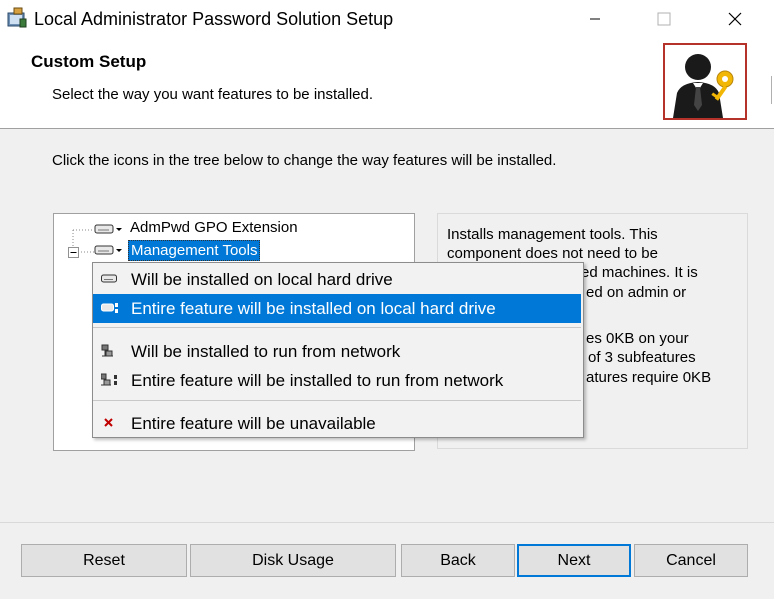  I want to click on admin-key-logo, so click(705, 81).